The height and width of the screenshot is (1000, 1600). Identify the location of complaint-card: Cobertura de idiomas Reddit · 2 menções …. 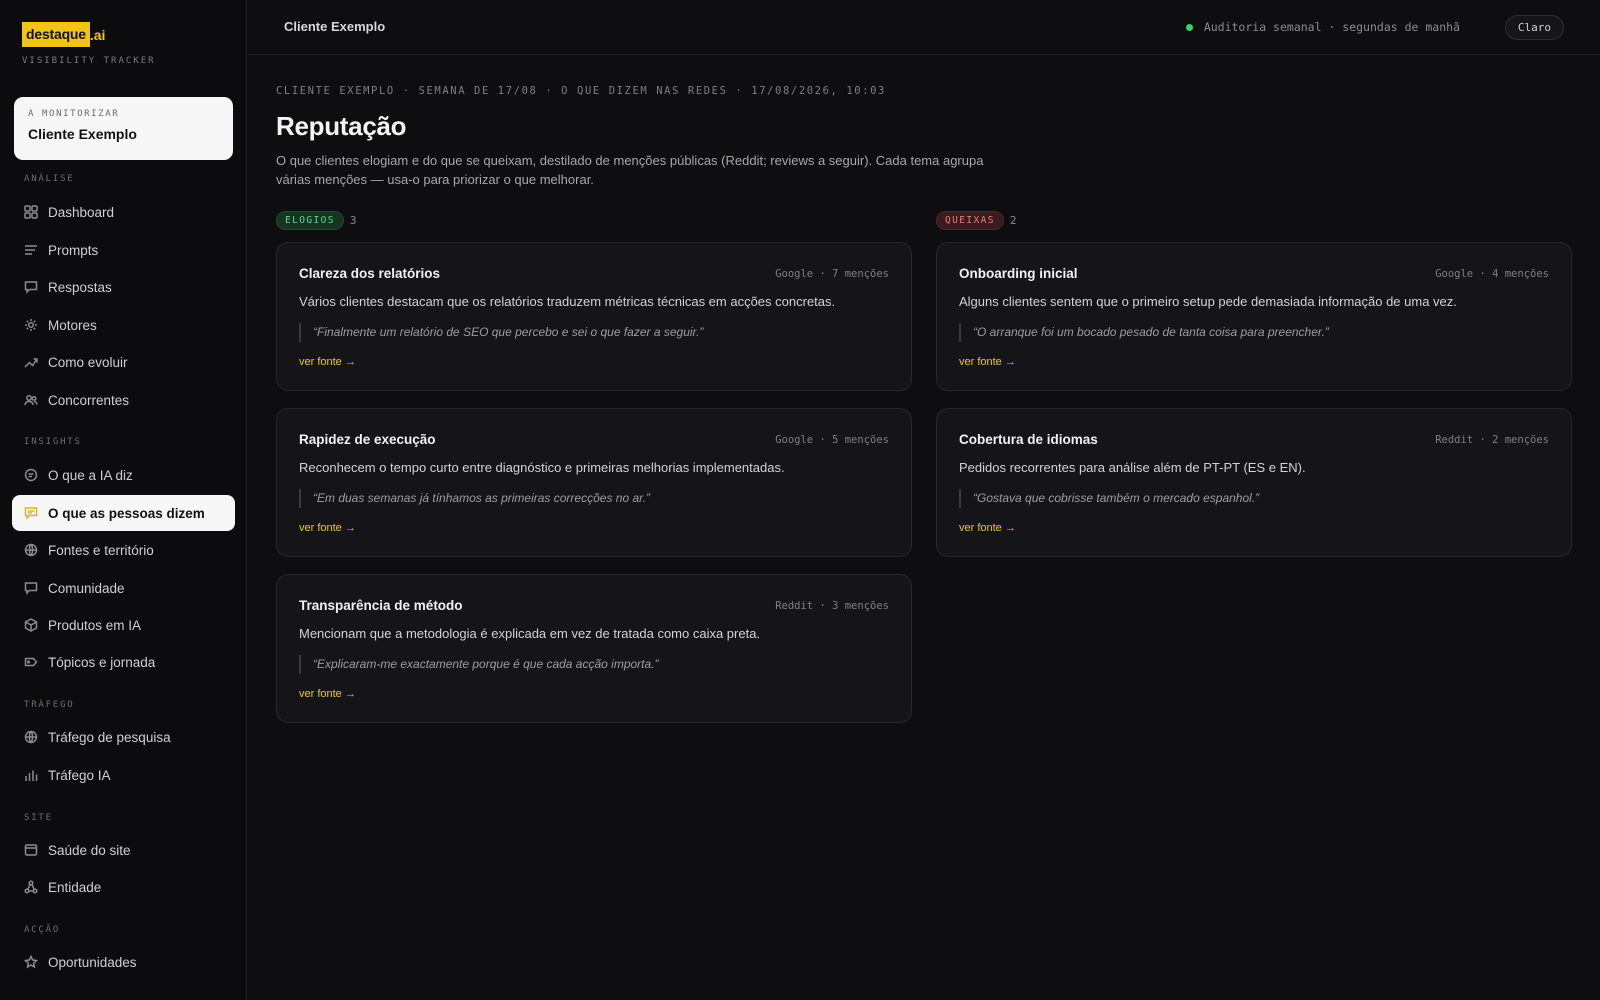
(1254, 482).